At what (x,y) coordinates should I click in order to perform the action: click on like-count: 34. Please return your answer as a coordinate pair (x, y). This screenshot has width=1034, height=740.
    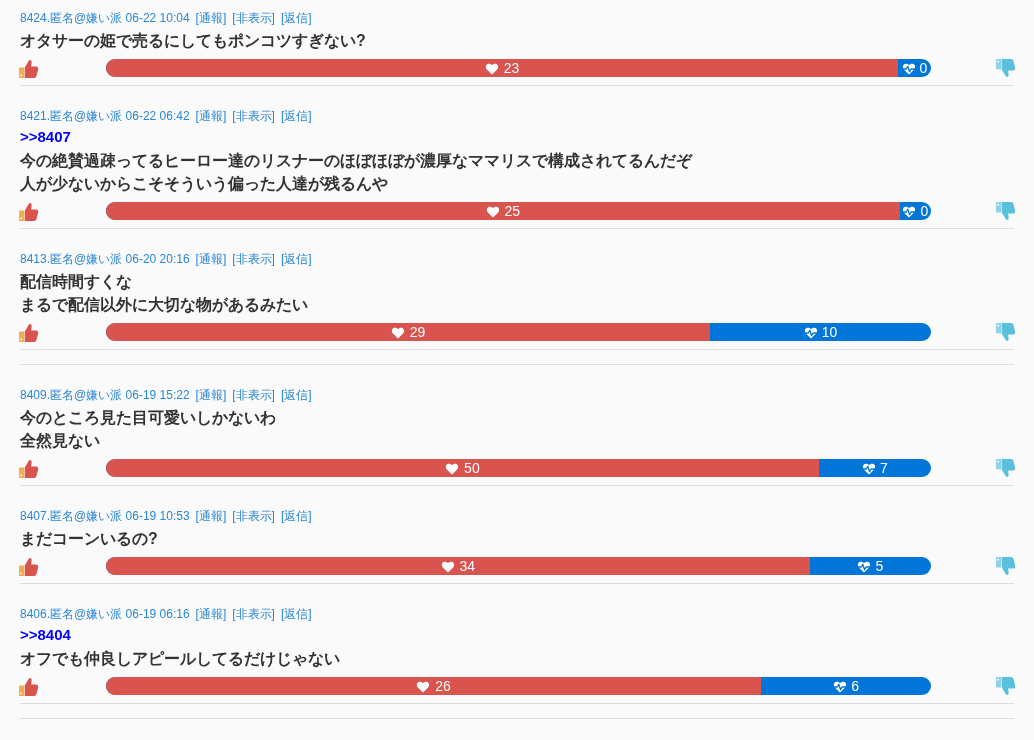
    Looking at the image, I should click on (467, 566).